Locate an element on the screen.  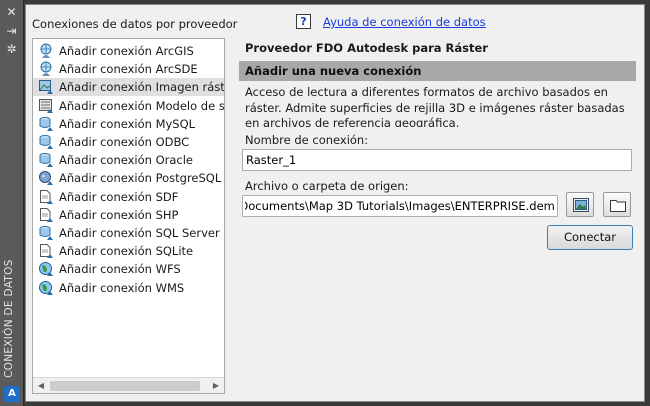
connect-button: Conectar is located at coordinates (590, 237).